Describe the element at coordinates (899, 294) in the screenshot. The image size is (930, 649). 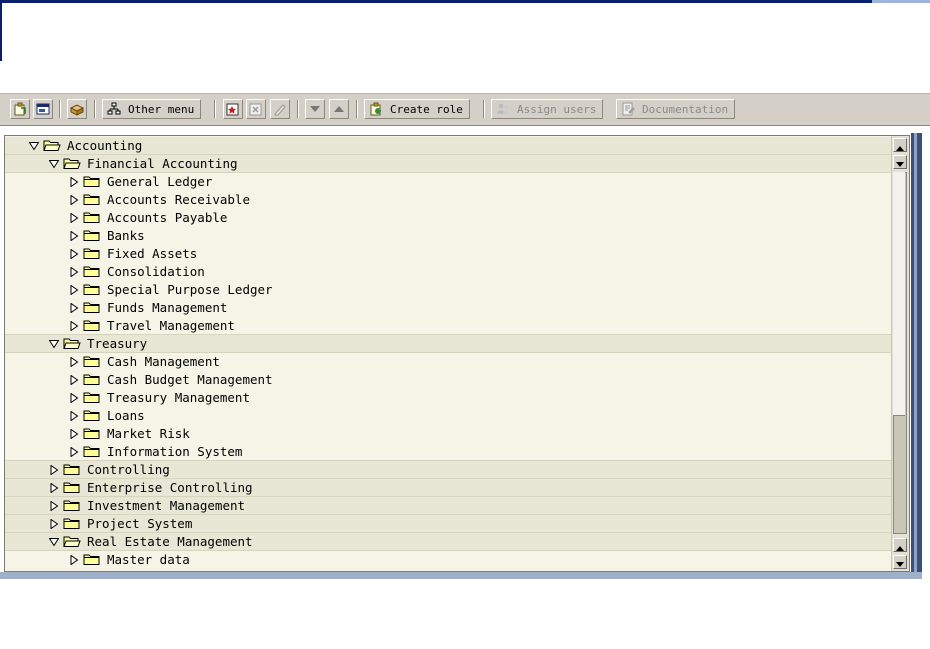
I see `scroll-thumb` at that location.